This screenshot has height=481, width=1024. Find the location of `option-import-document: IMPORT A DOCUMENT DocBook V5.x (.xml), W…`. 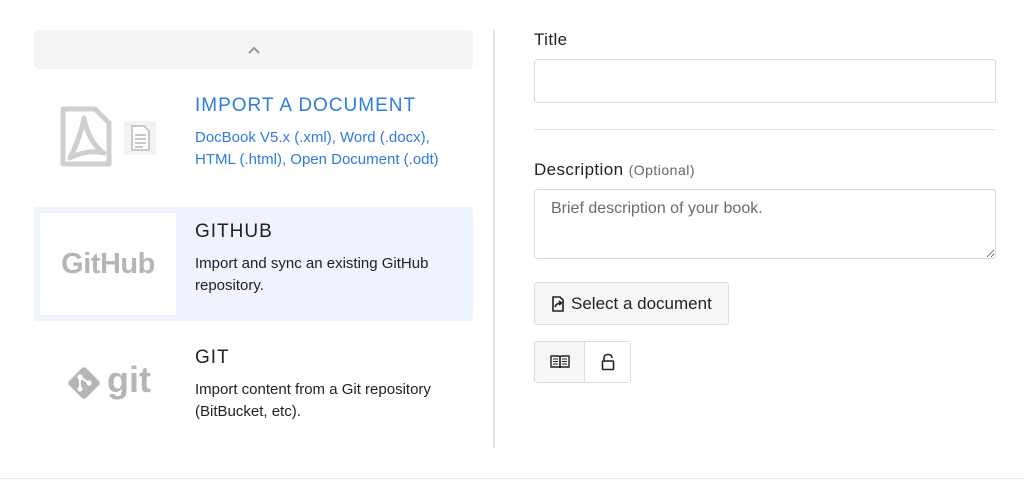

option-import-document: IMPORT A DOCUMENT DocBook V5.x (.xml), W… is located at coordinates (253, 137).